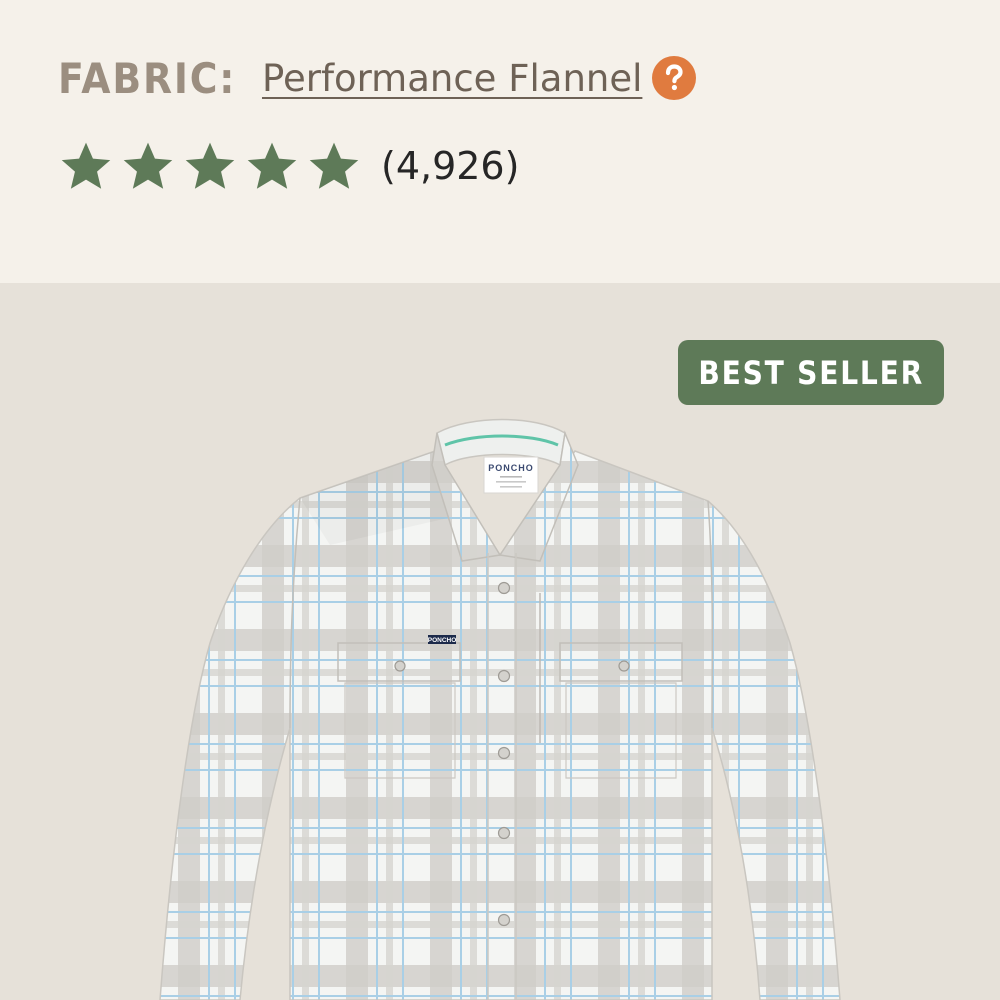 This screenshot has height=1000, width=1000. What do you see at coordinates (147, 78) in the screenshot?
I see `fabric-label: FABRIC:` at bounding box center [147, 78].